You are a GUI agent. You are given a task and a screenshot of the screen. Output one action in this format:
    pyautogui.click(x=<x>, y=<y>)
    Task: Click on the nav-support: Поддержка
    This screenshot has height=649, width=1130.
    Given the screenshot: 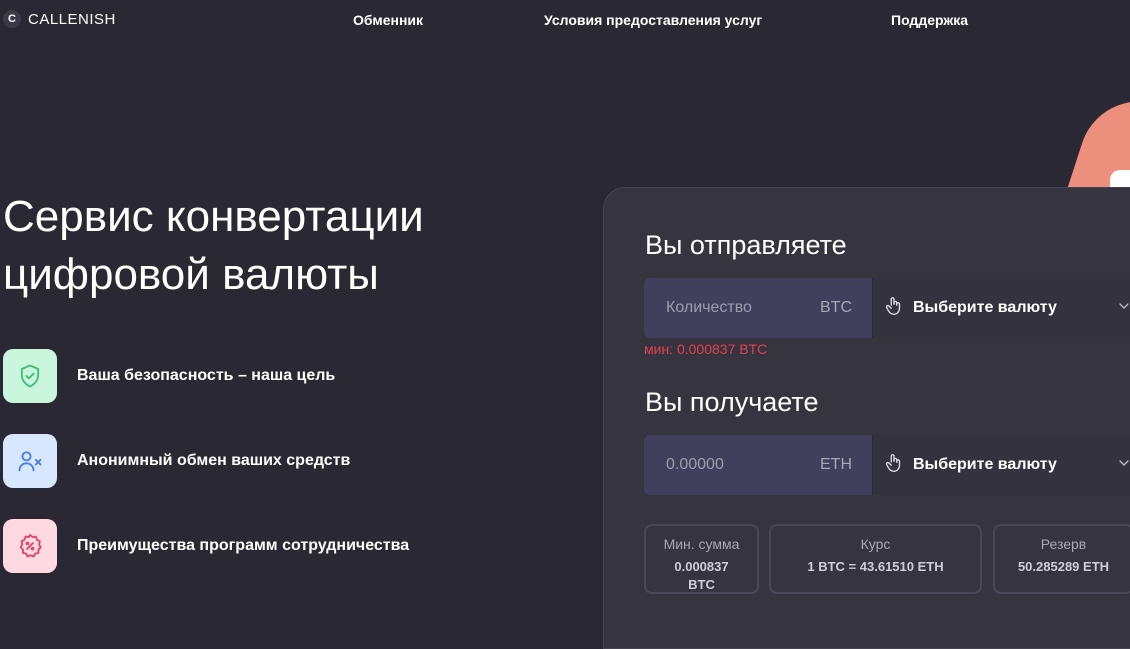 What is the action you would take?
    pyautogui.click(x=929, y=20)
    